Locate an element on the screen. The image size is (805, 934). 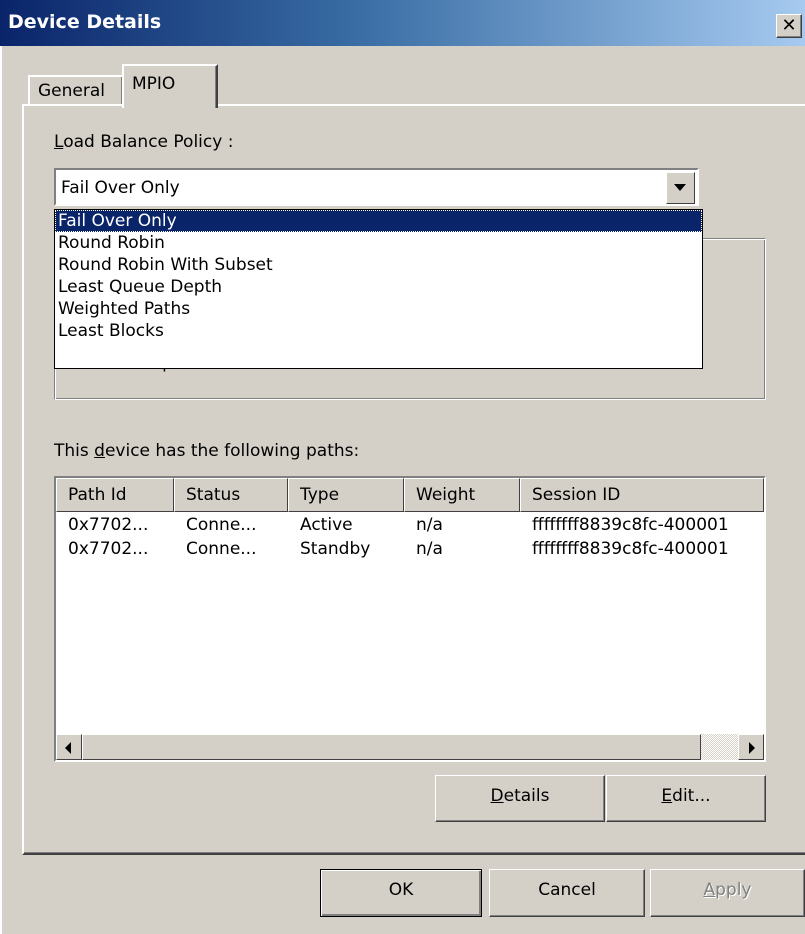
policy-option-round-robin: Round Robin is located at coordinates (378, 243).